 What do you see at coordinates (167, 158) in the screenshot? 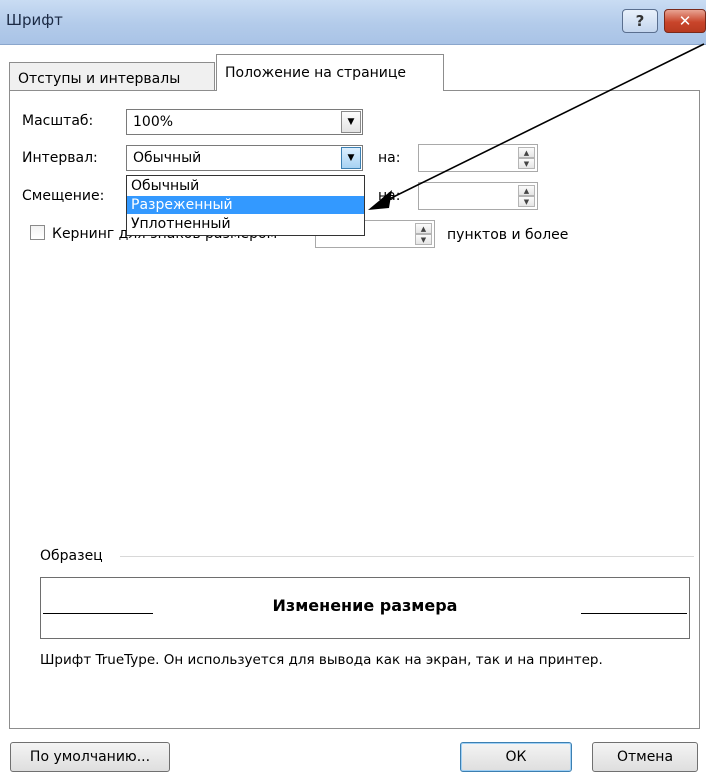
I see `spacing-value: Обычный` at bounding box center [167, 158].